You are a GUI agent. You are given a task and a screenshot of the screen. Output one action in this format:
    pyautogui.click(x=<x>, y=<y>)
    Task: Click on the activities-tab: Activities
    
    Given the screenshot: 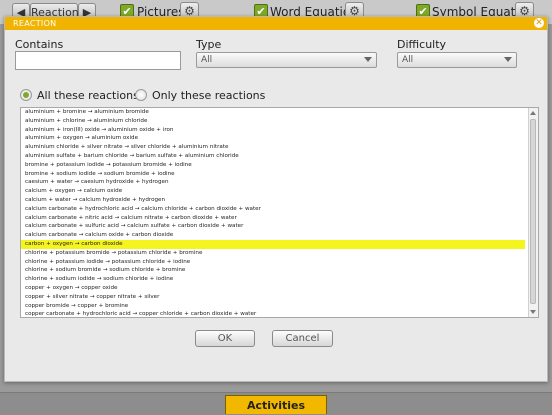 What is the action you would take?
    pyautogui.click(x=276, y=404)
    